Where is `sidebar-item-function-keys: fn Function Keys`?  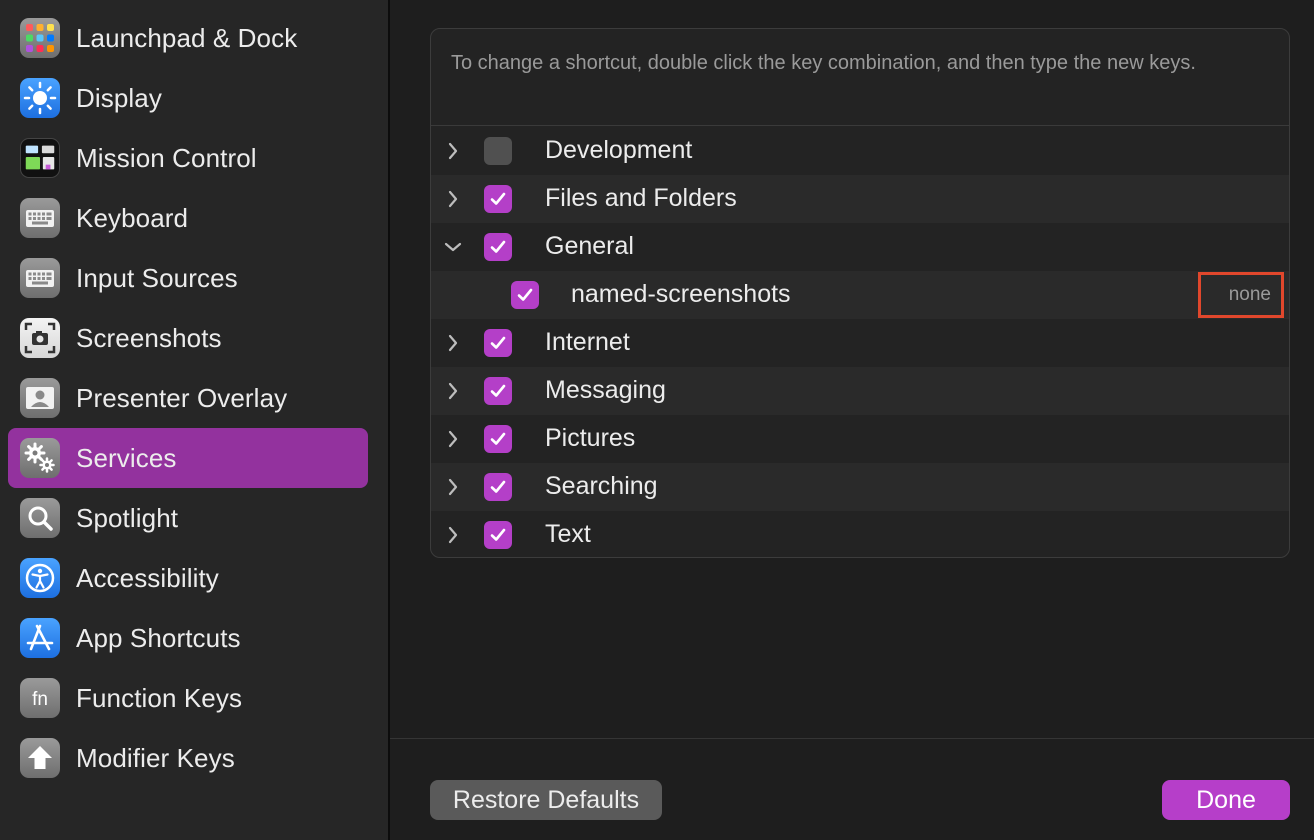
sidebar-item-function-keys: fn Function Keys is located at coordinates (188, 698).